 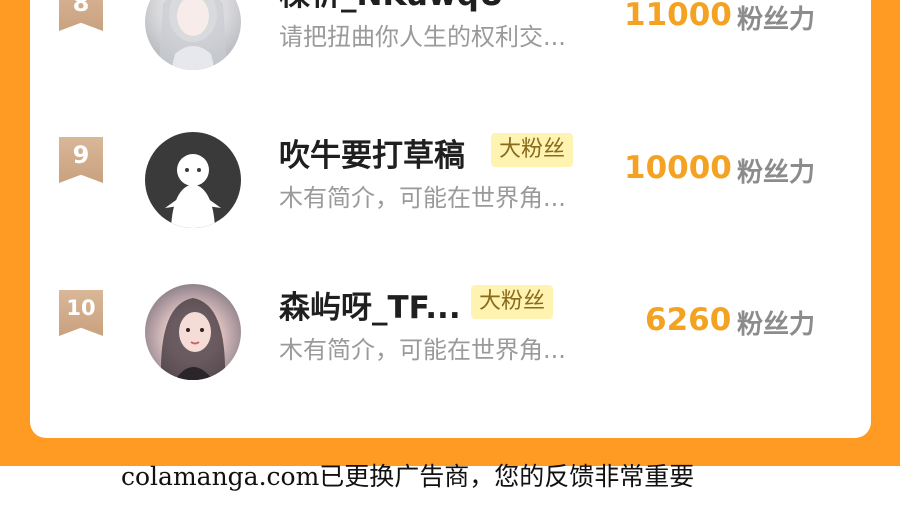 I want to click on user-name: 楳祈_NKuwqU, so click(x=391, y=7).